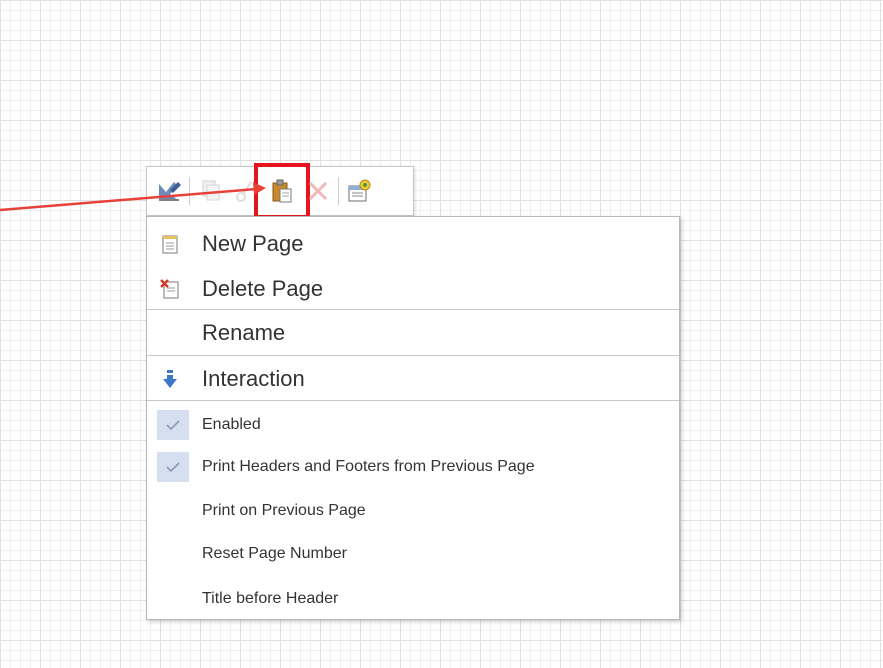 The height and width of the screenshot is (668, 883). I want to click on menu-item-label: Enabled, so click(231, 424).